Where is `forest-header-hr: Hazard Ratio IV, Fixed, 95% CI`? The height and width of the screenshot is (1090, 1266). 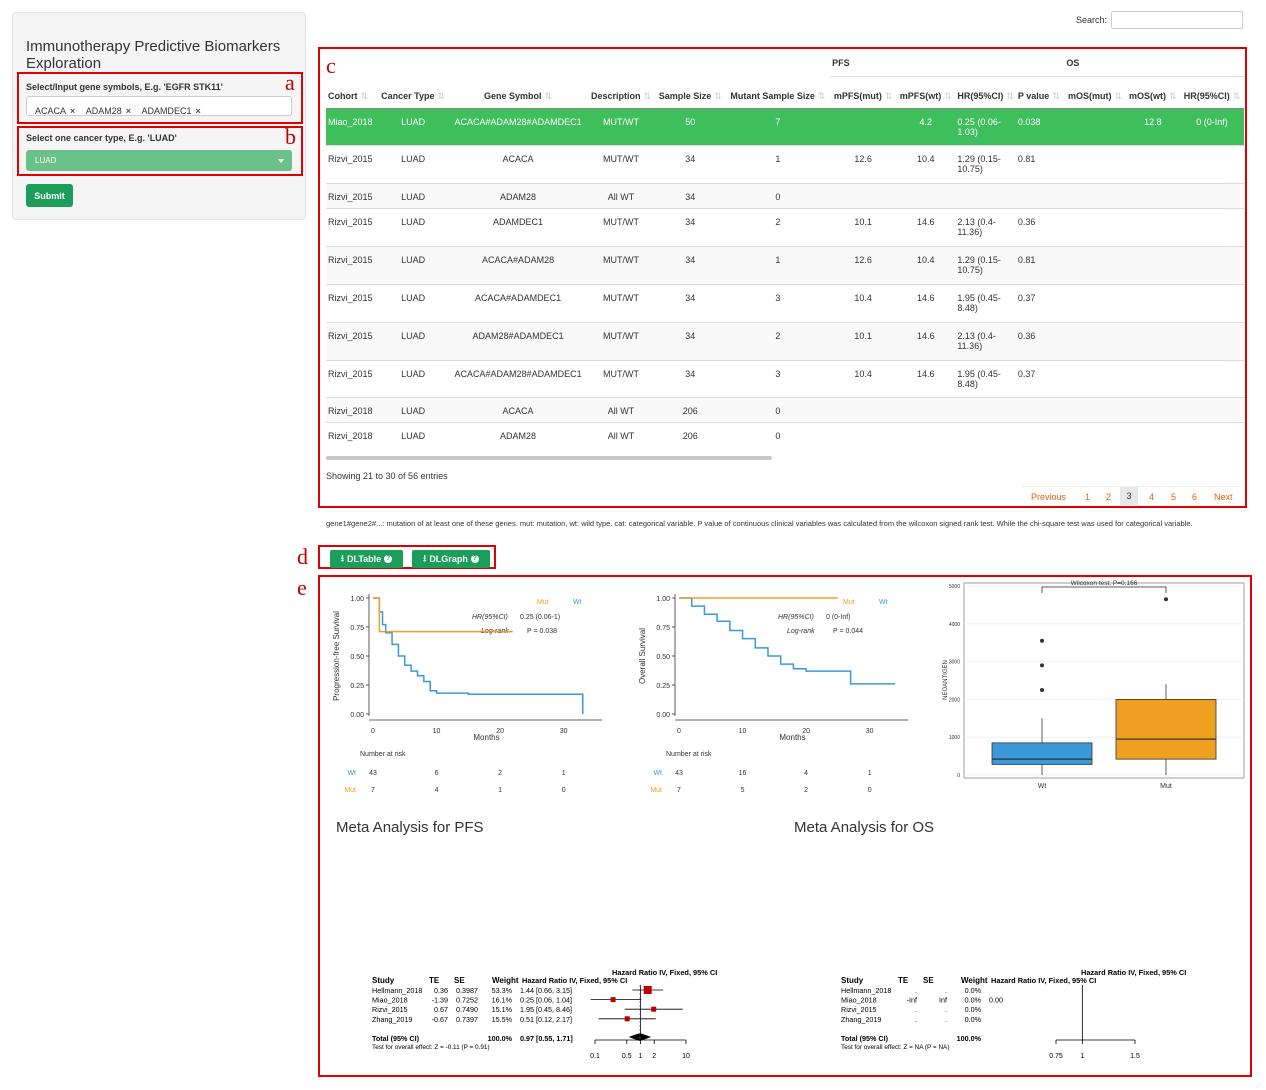 forest-header-hr: Hazard Ratio IV, Fixed, 95% CI is located at coordinates (574, 980).